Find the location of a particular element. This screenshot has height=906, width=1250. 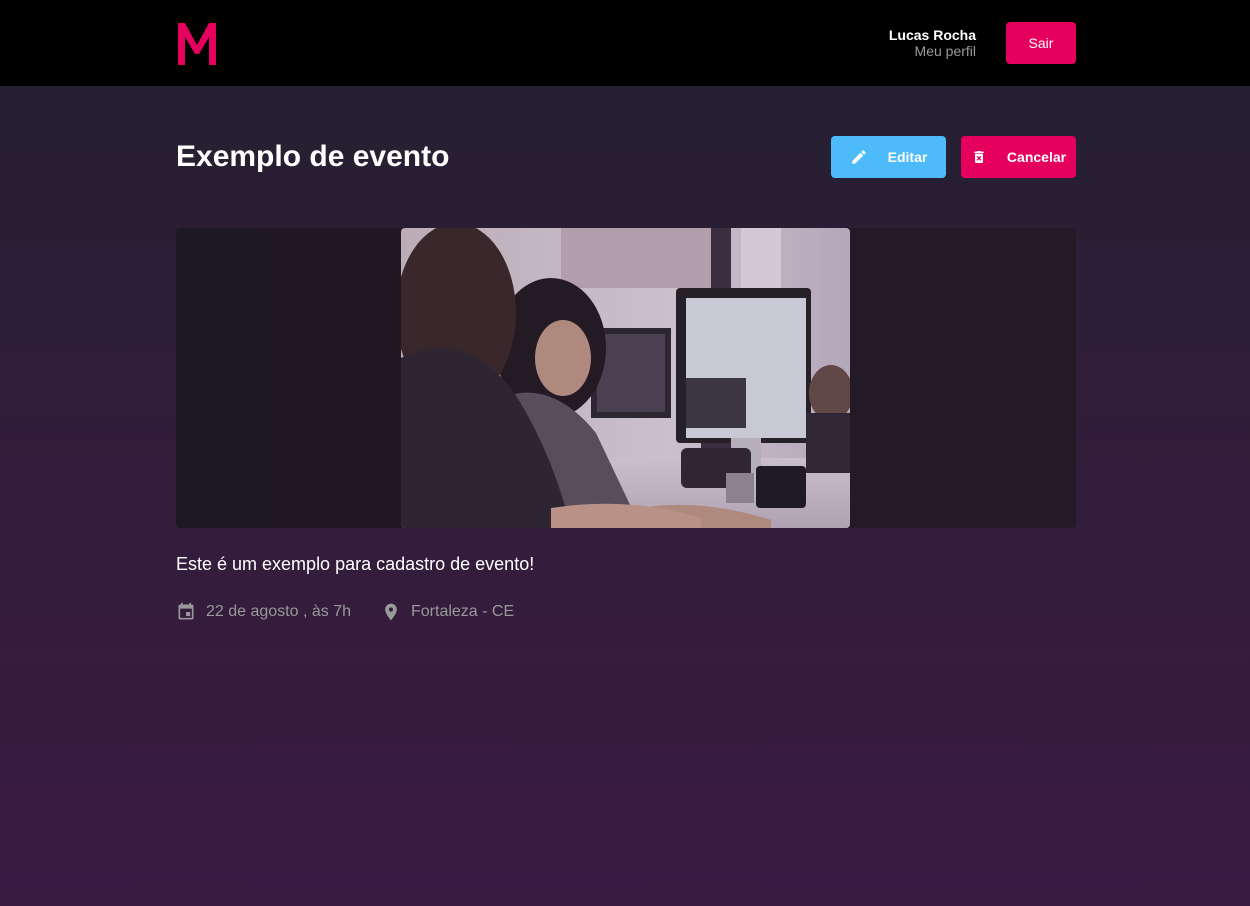

page-title: Exemplo de evento is located at coordinates (313, 156).